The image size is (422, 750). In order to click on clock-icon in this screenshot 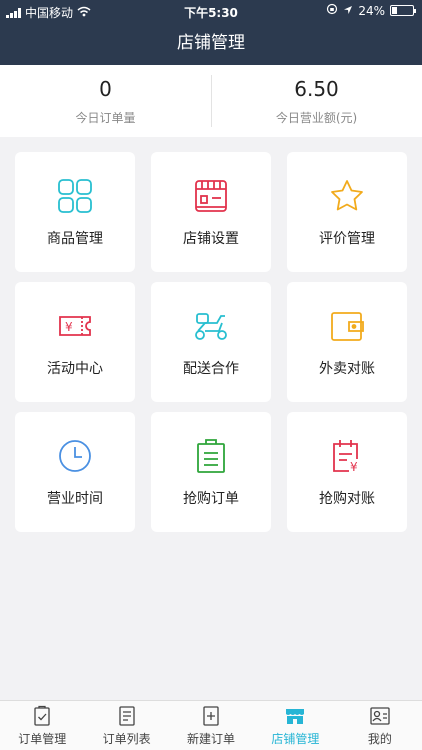, I will do `click(75, 458)`.